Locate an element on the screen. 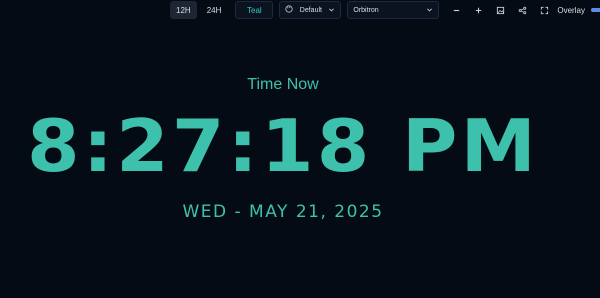 The image size is (600, 298). clock-label: Time Now is located at coordinates (283, 84).